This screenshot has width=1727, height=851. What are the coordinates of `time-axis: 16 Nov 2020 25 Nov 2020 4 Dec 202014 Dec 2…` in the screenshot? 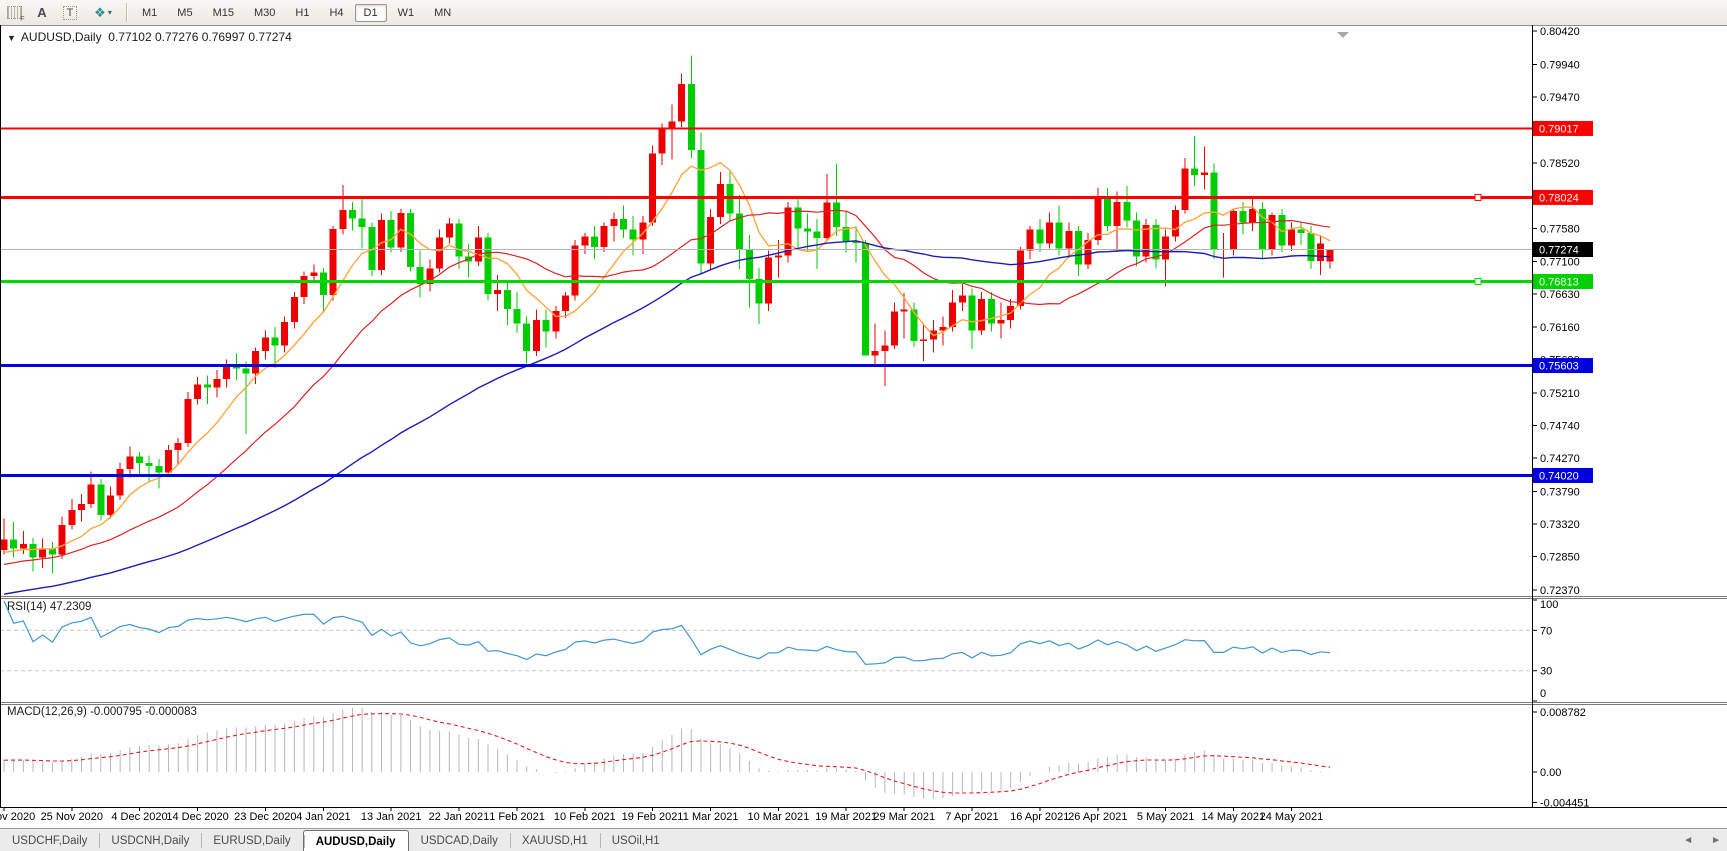 It's located at (661, 815).